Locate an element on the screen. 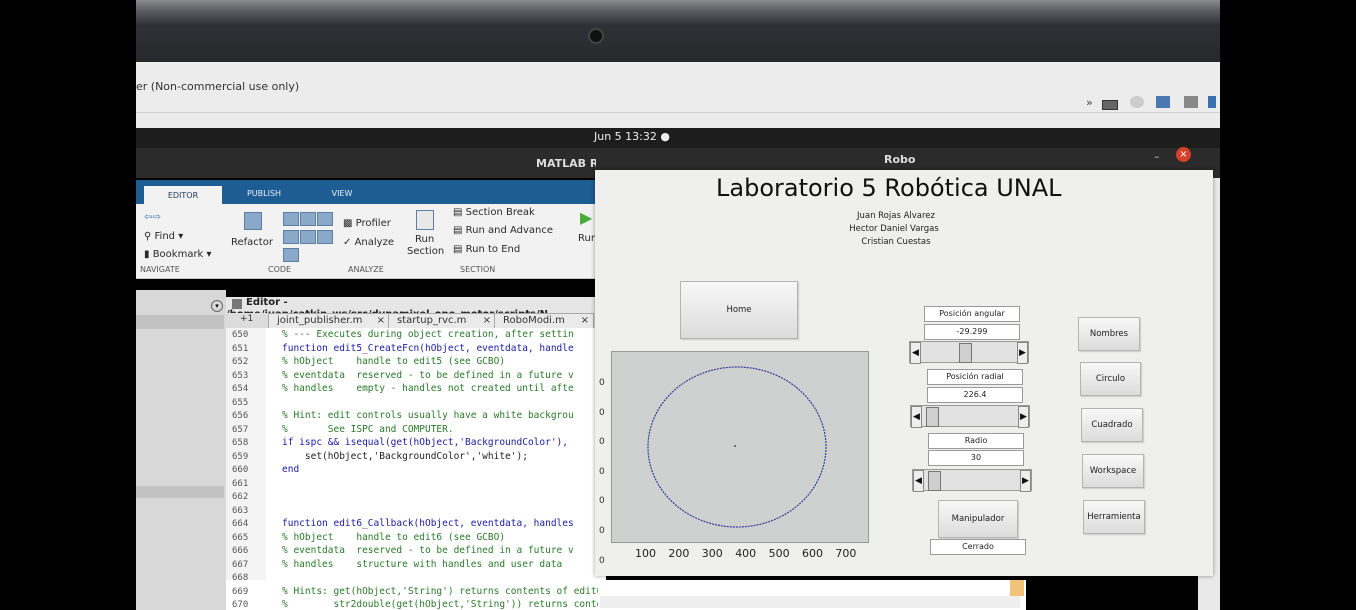  code-line: set(hObject,'BackgroundColor','white'); is located at coordinates (405, 456).